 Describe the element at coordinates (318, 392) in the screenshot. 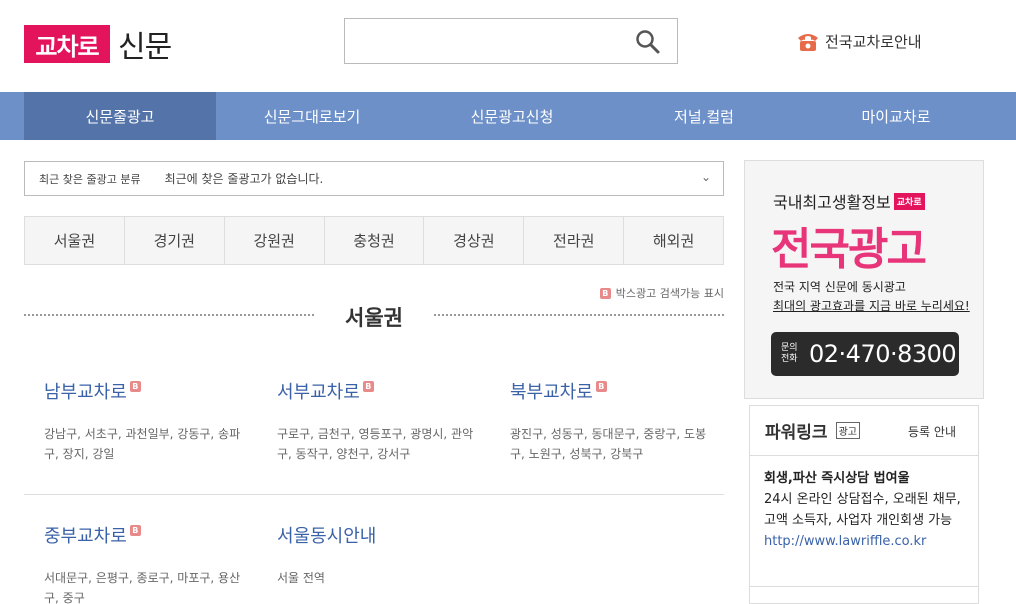

I see `branch-name: 서부교차로` at that location.